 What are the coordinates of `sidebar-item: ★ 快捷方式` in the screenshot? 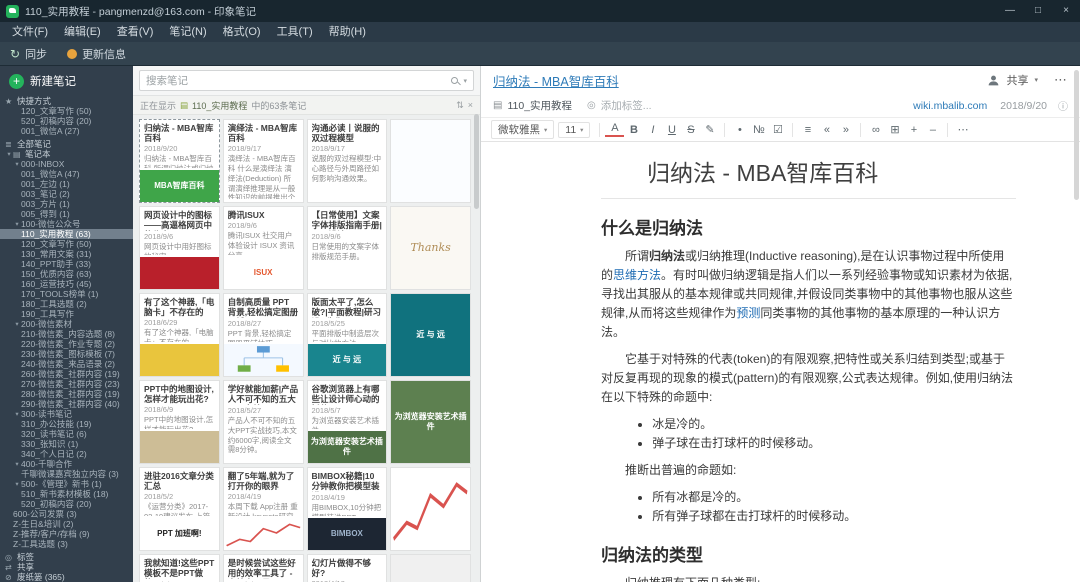 It's located at (66, 101).